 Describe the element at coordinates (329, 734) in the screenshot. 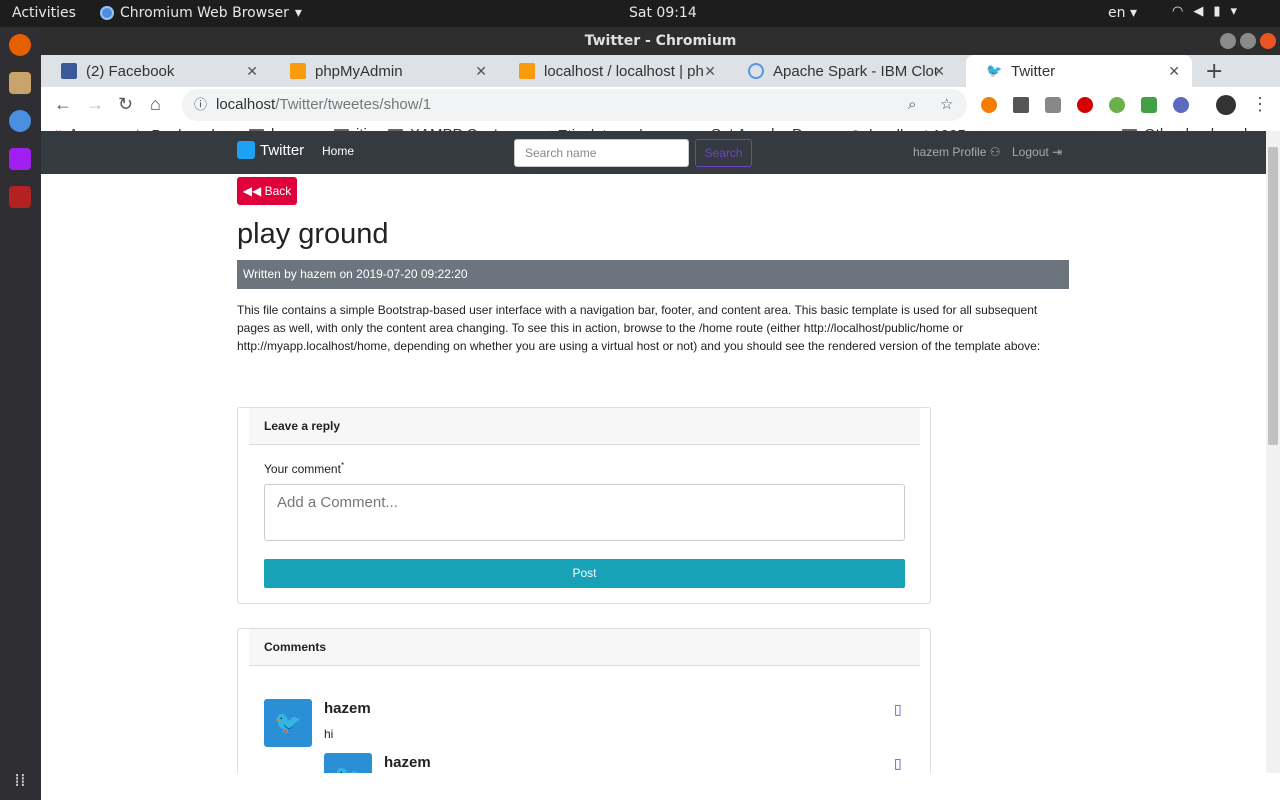

I see `comment-text: hi` at that location.